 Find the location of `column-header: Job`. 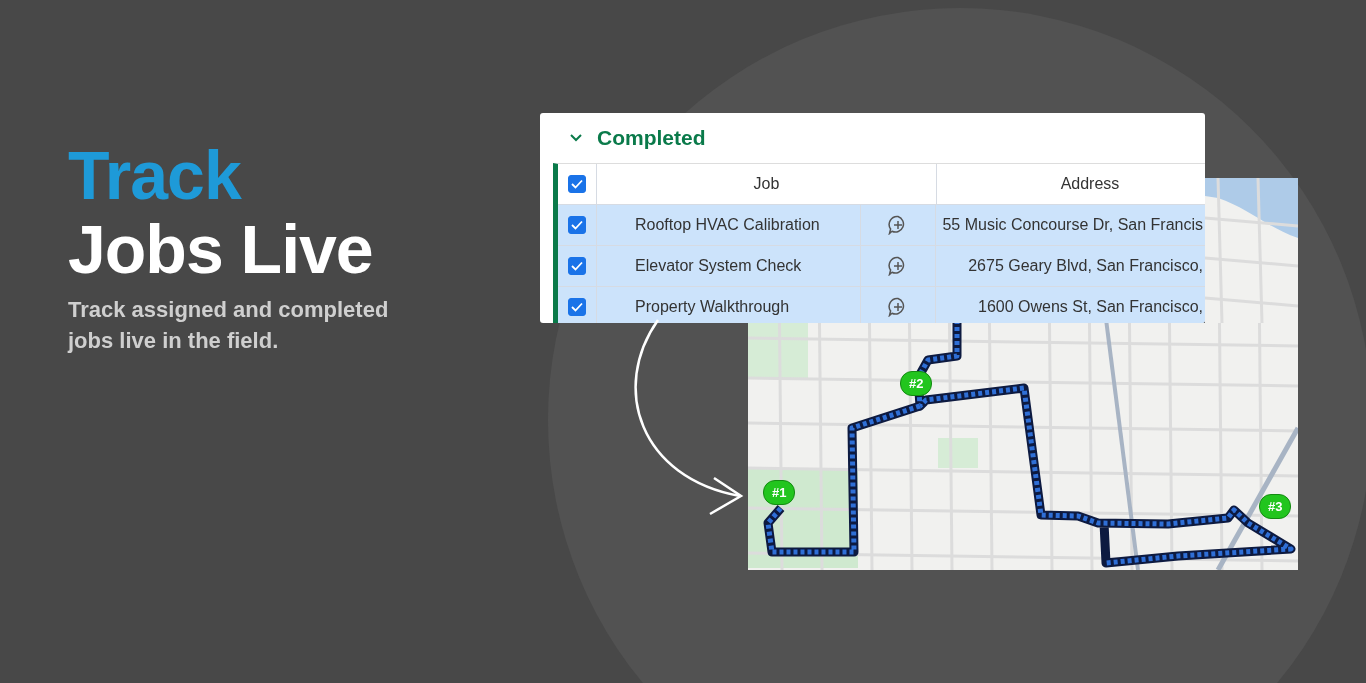

column-header: Job is located at coordinates (767, 184).